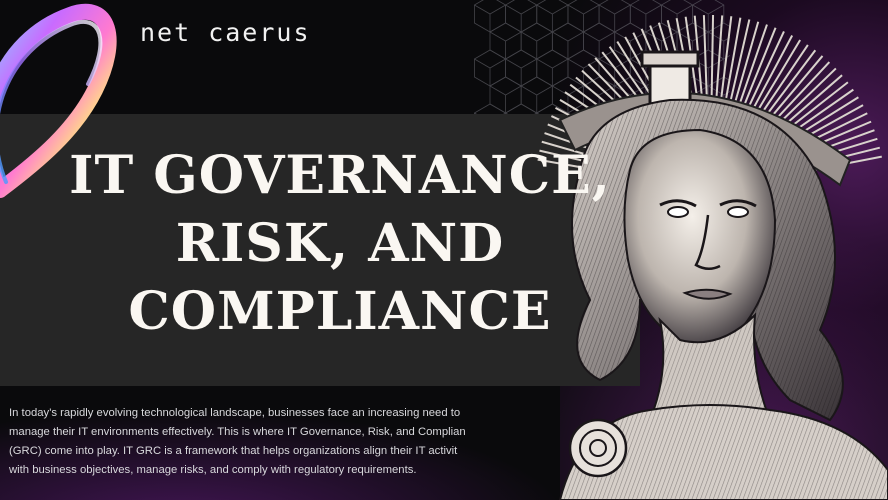  Describe the element at coordinates (340, 311) in the screenshot. I see `title-line-3: COMPLIANCE` at that location.